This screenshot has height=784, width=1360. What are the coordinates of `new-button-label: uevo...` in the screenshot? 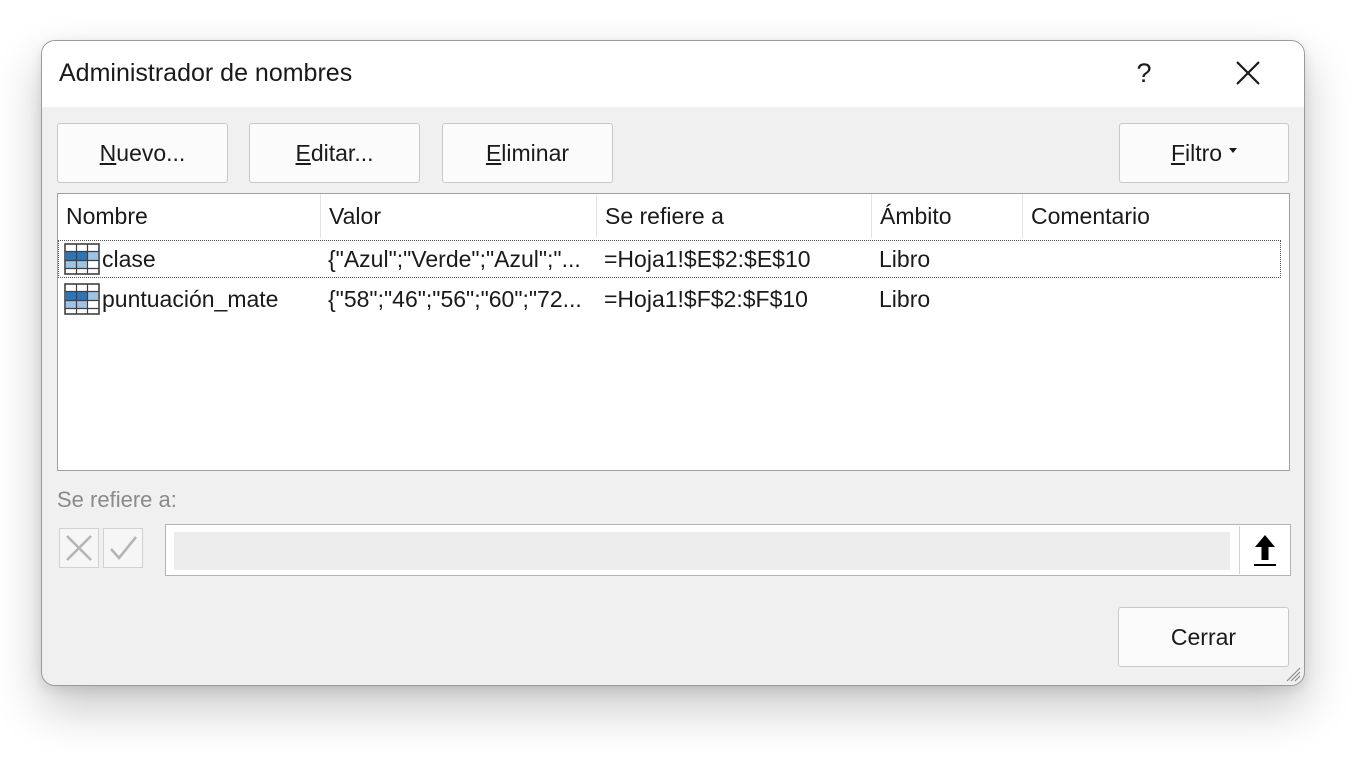 It's located at (151, 152).